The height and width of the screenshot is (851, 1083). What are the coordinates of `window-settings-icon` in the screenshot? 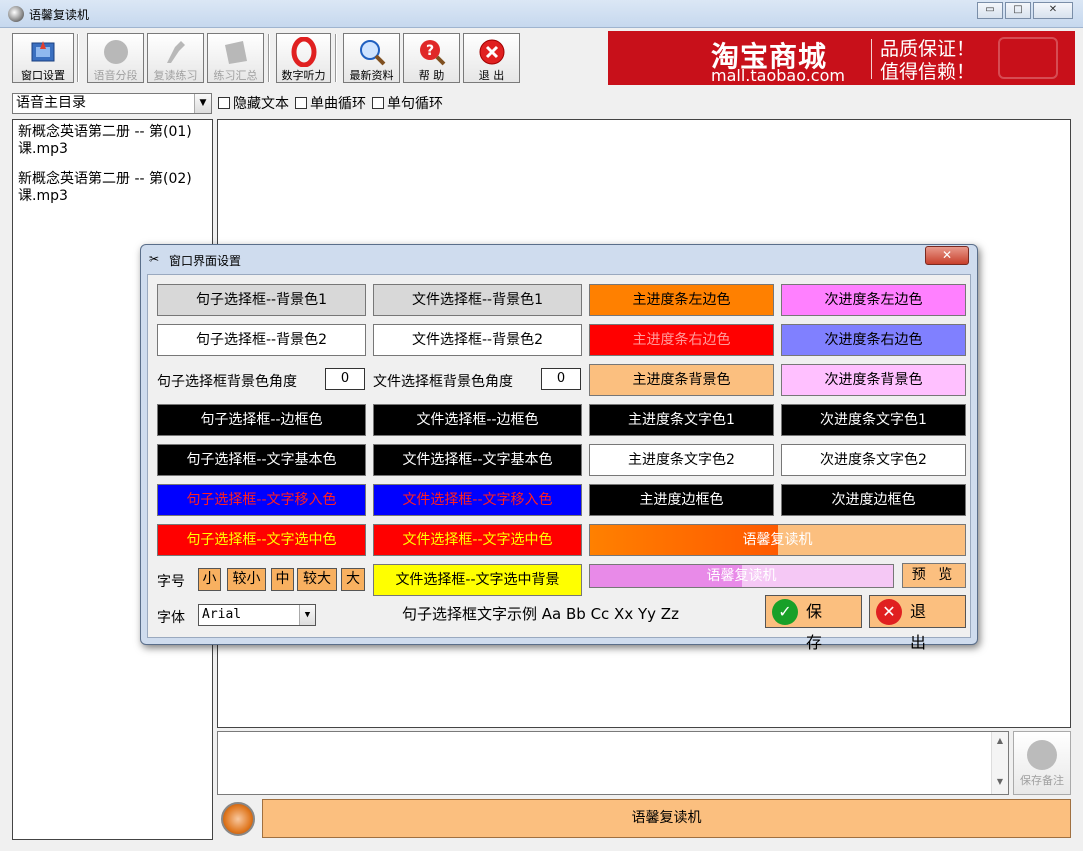 It's located at (43, 51).